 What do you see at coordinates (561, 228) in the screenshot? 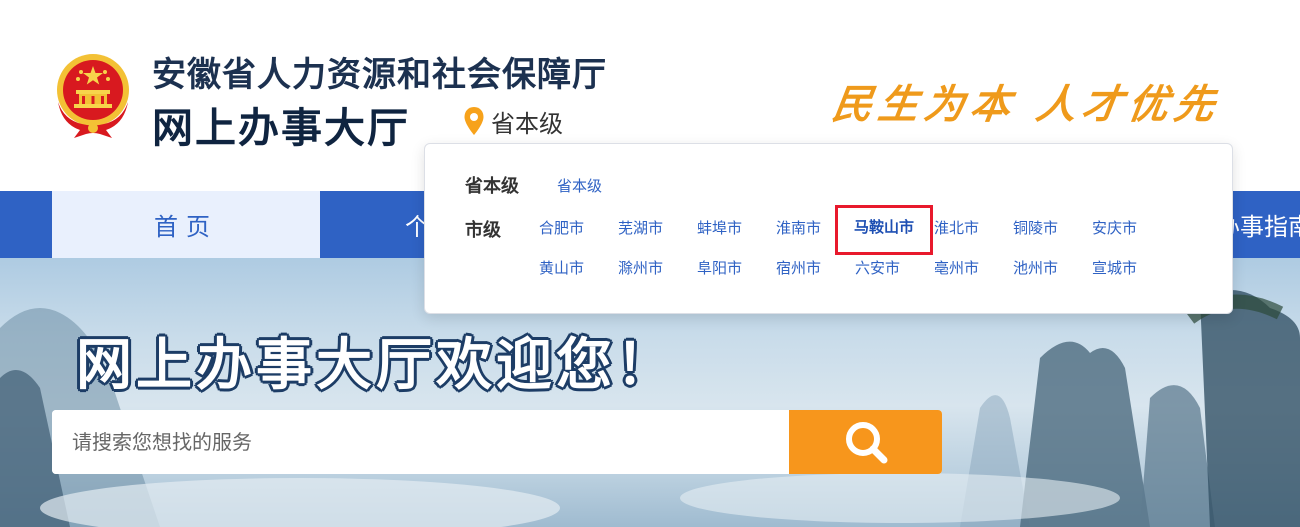
I see `city-link-hefei: 合肥市` at bounding box center [561, 228].